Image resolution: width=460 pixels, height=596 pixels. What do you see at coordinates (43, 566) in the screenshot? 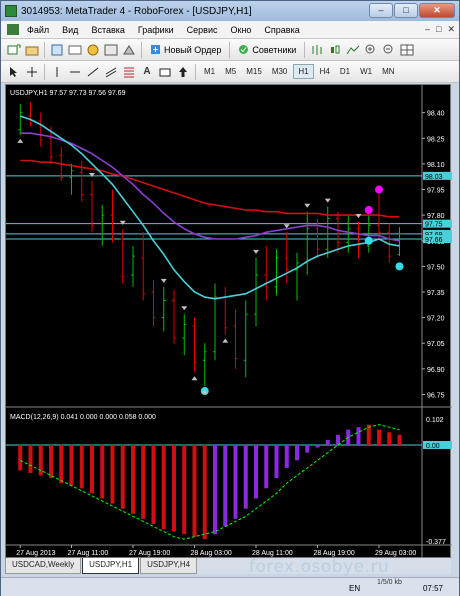
I see `tab-usdcad-weekly: USDCAD,Weekly` at bounding box center [43, 566].